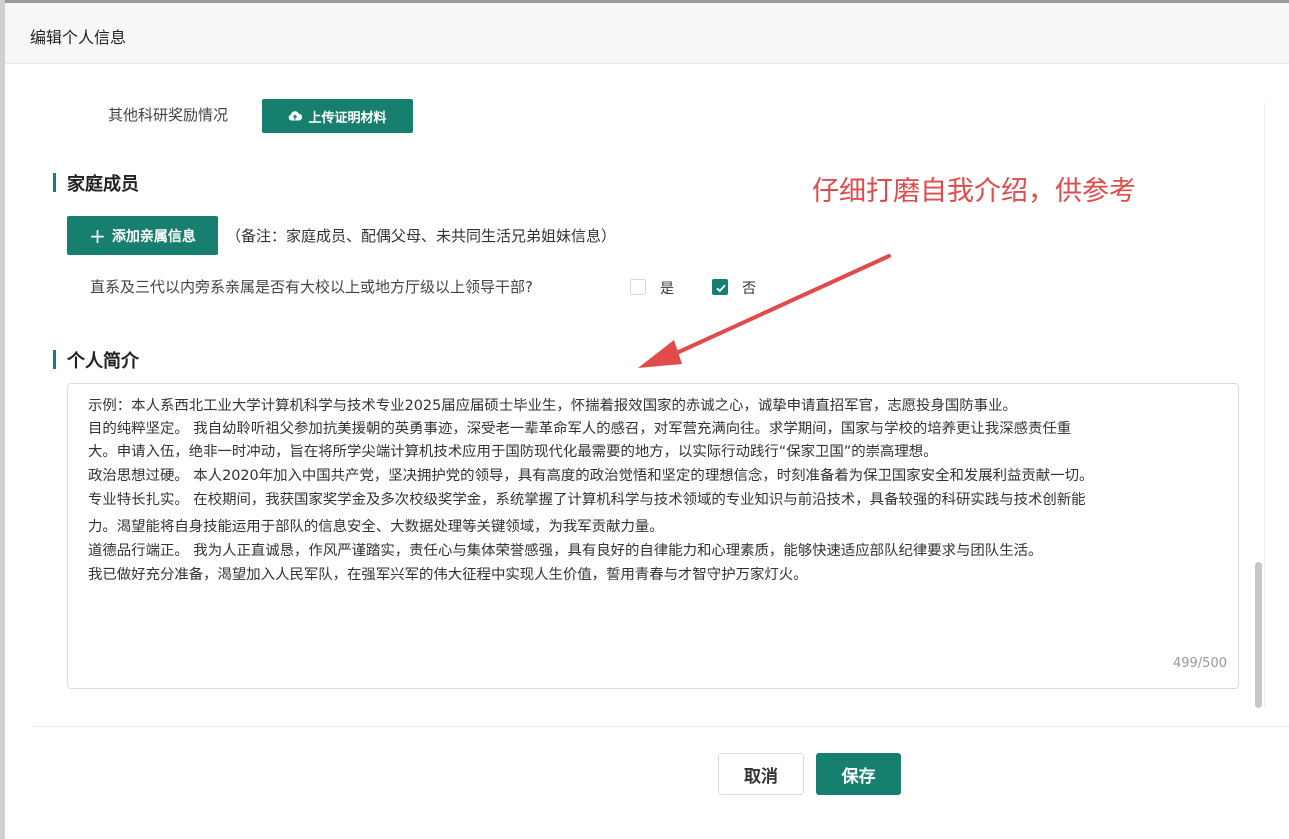 This screenshot has width=1289, height=839. What do you see at coordinates (347, 118) in the screenshot?
I see `upload-proof-label: 上传证明材料` at bounding box center [347, 118].